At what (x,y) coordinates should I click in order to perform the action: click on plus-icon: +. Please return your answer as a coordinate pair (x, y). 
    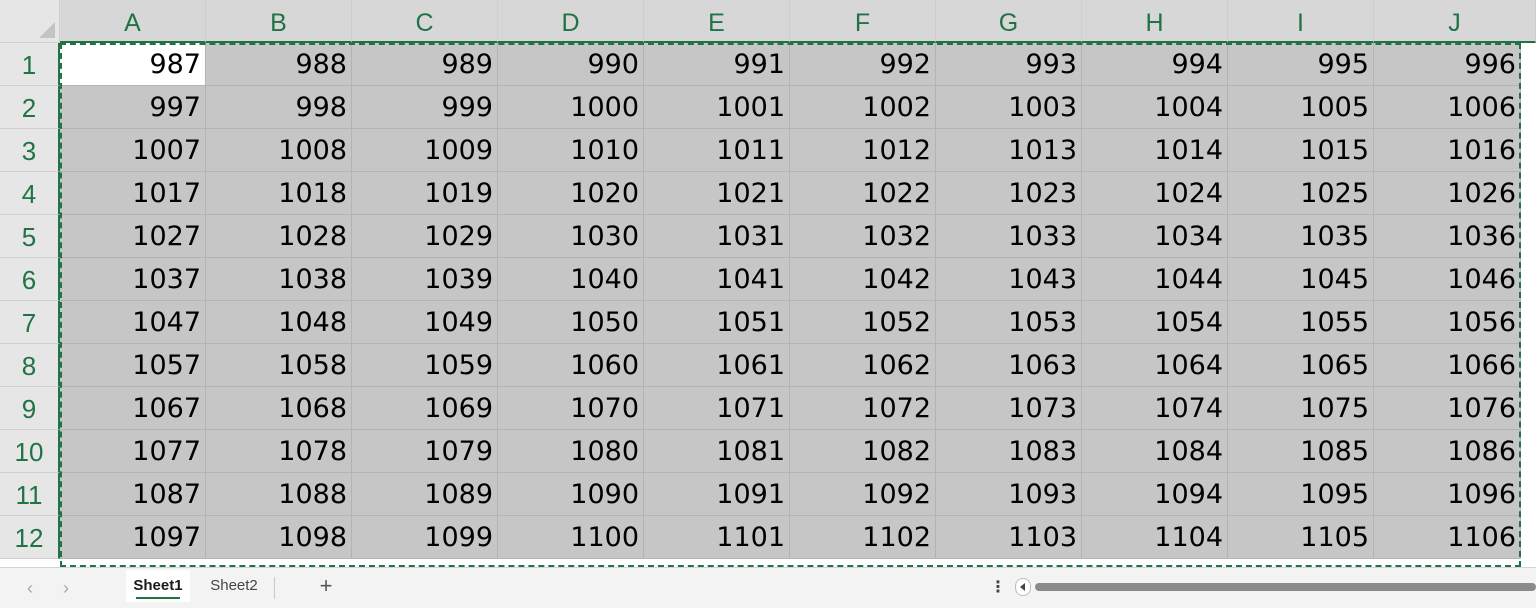
    Looking at the image, I should click on (326, 586).